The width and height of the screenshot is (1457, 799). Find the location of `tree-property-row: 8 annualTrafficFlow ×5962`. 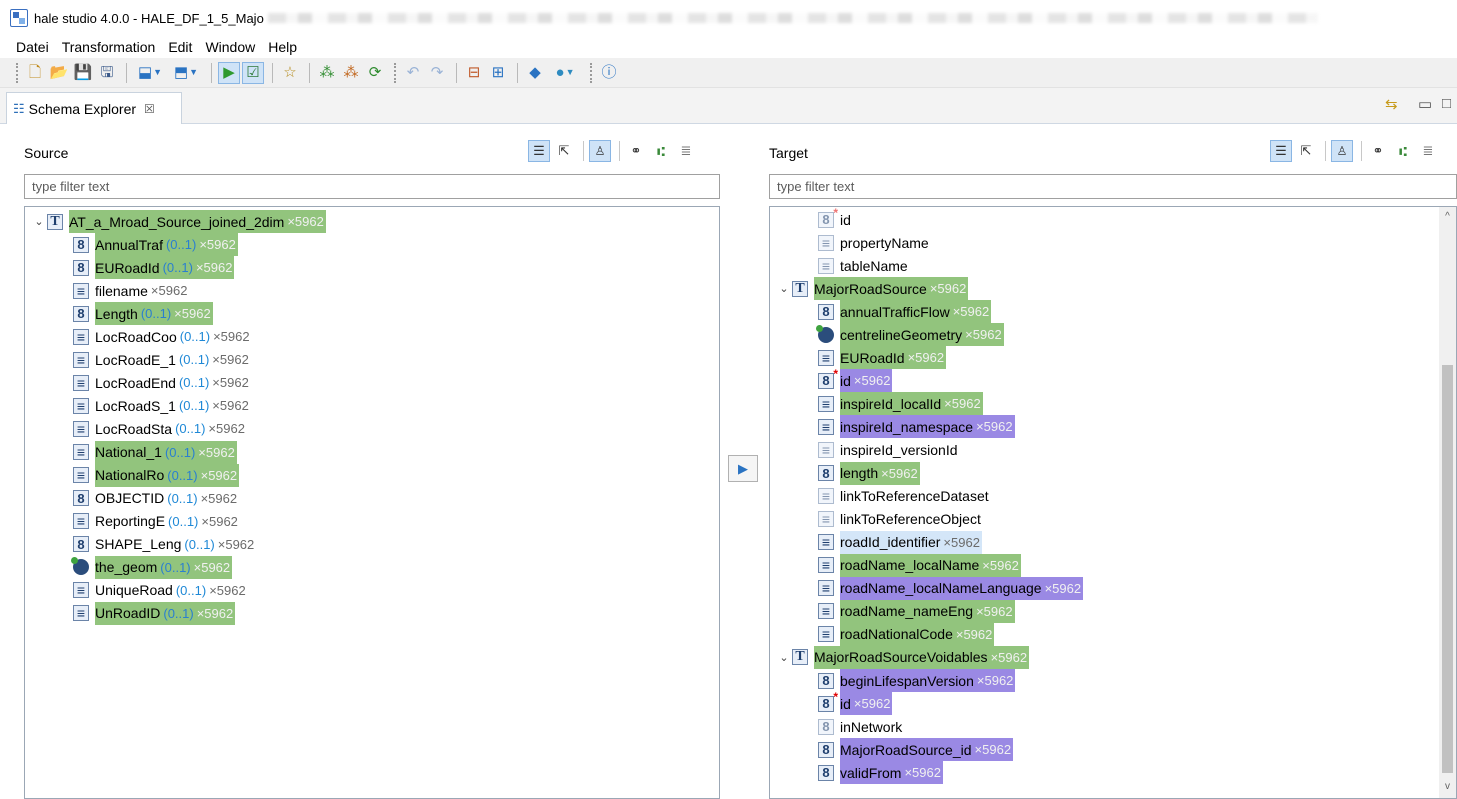

tree-property-row: 8 annualTrafficFlow ×5962 is located at coordinates (905, 312).